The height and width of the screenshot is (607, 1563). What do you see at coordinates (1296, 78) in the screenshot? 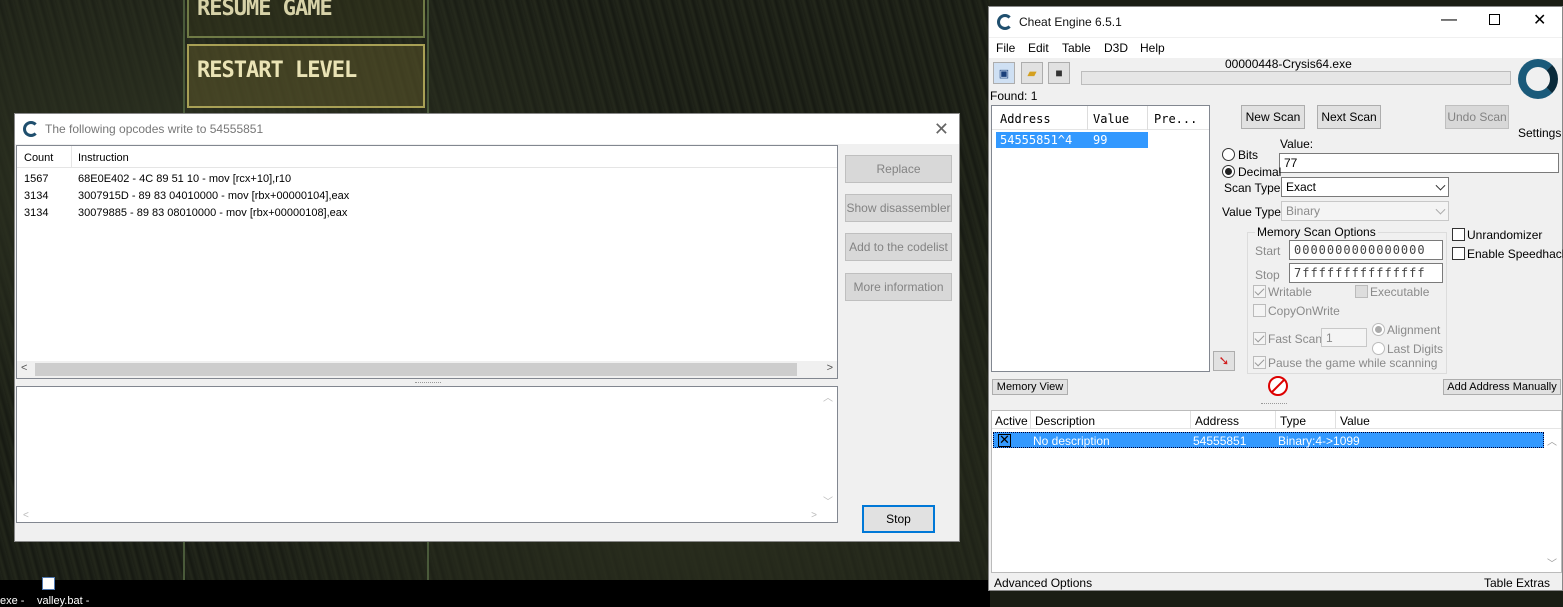
I see `scan-progress-bar` at bounding box center [1296, 78].